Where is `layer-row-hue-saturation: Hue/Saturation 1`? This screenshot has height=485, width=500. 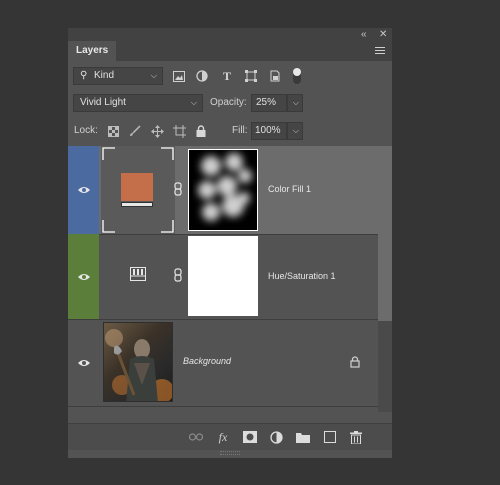 layer-row-hue-saturation: Hue/Saturation 1 is located at coordinates (223, 277).